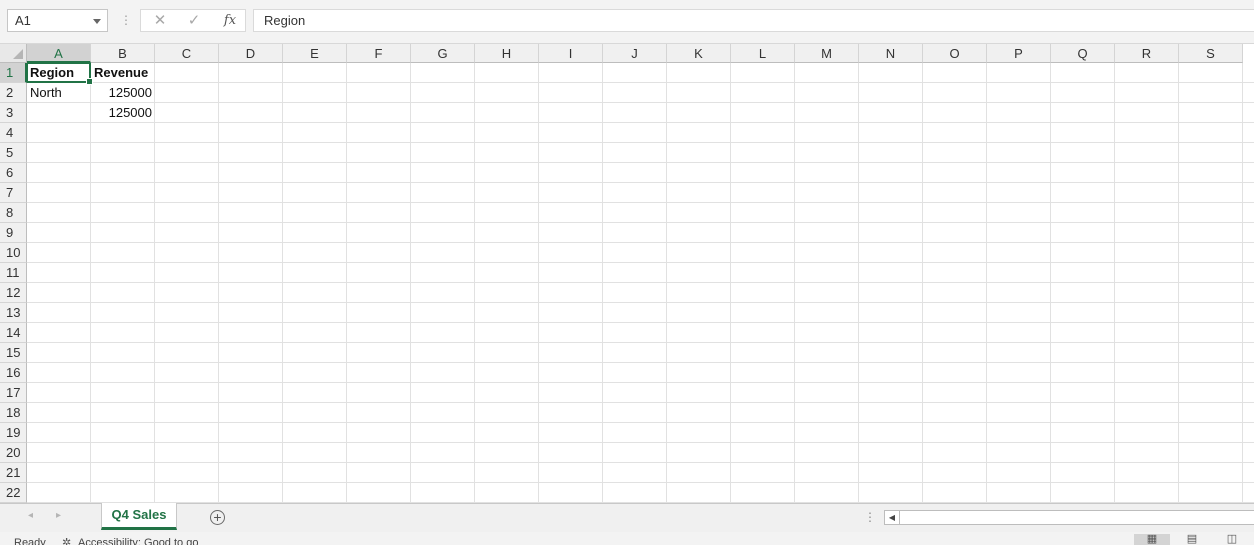 This screenshot has height=545, width=1254. I want to click on plus-circle-icon: +, so click(217, 517).